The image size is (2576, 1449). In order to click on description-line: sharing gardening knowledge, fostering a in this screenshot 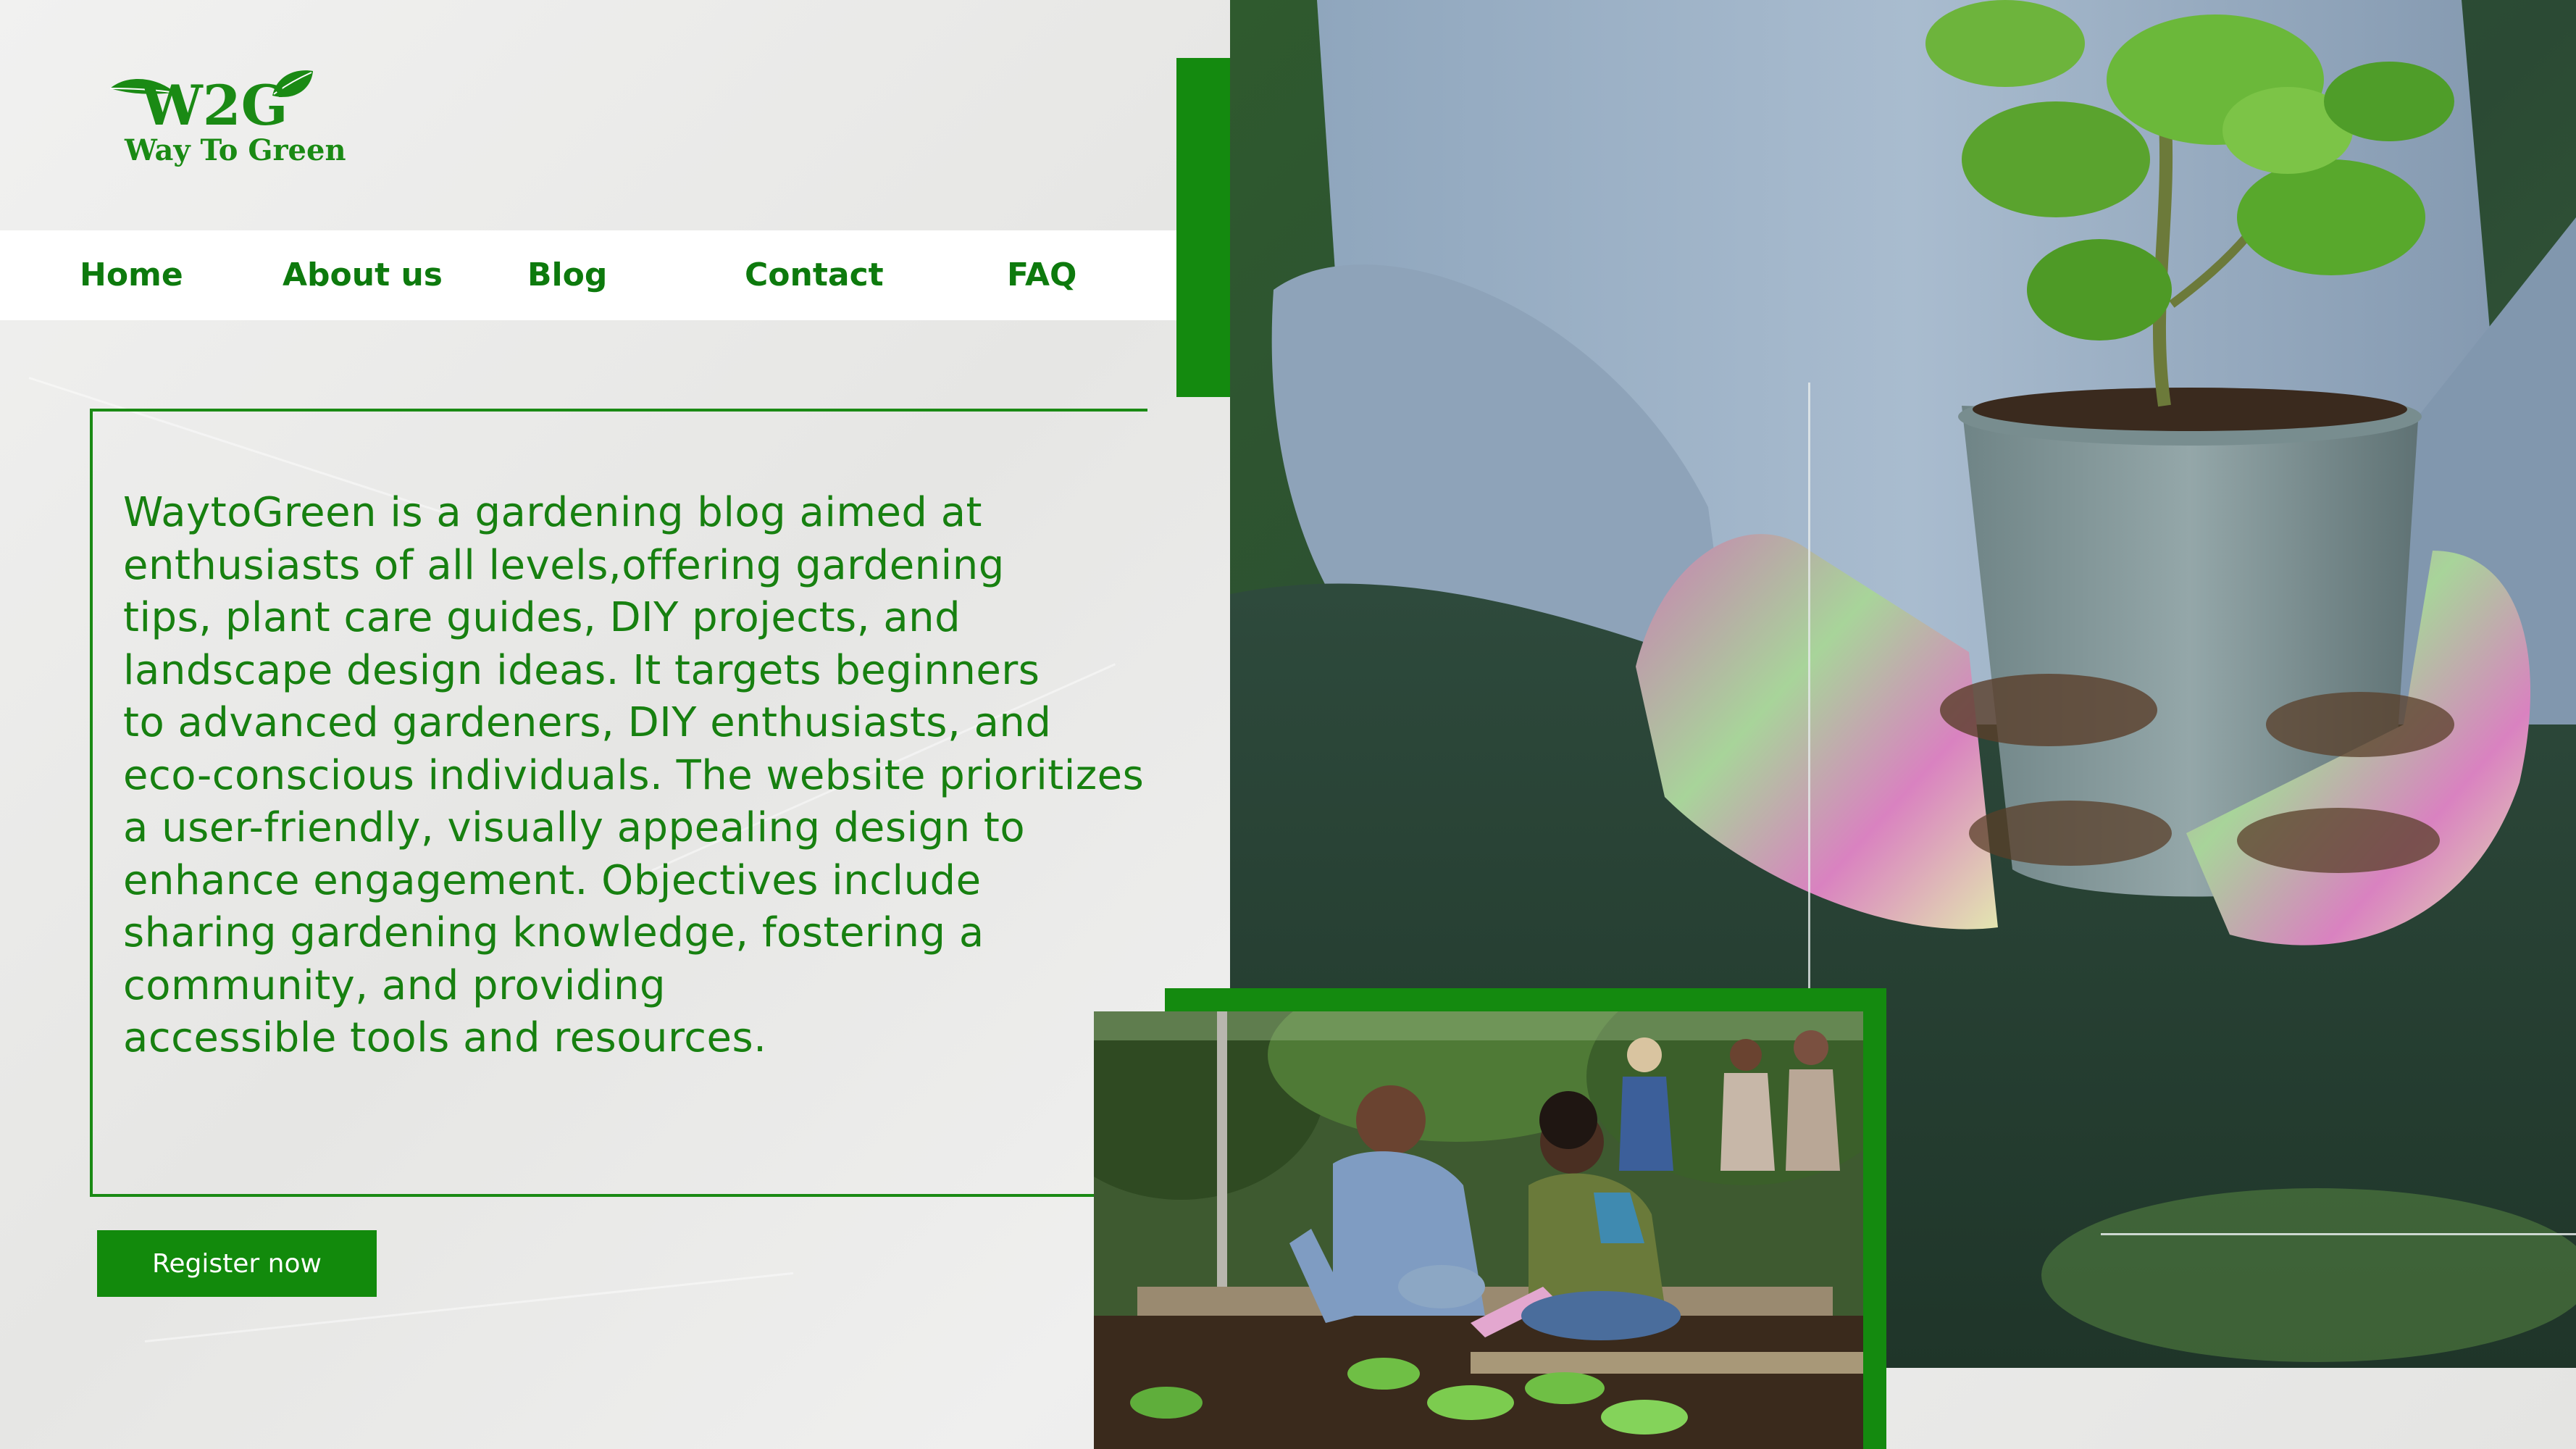, I will do `click(553, 932)`.